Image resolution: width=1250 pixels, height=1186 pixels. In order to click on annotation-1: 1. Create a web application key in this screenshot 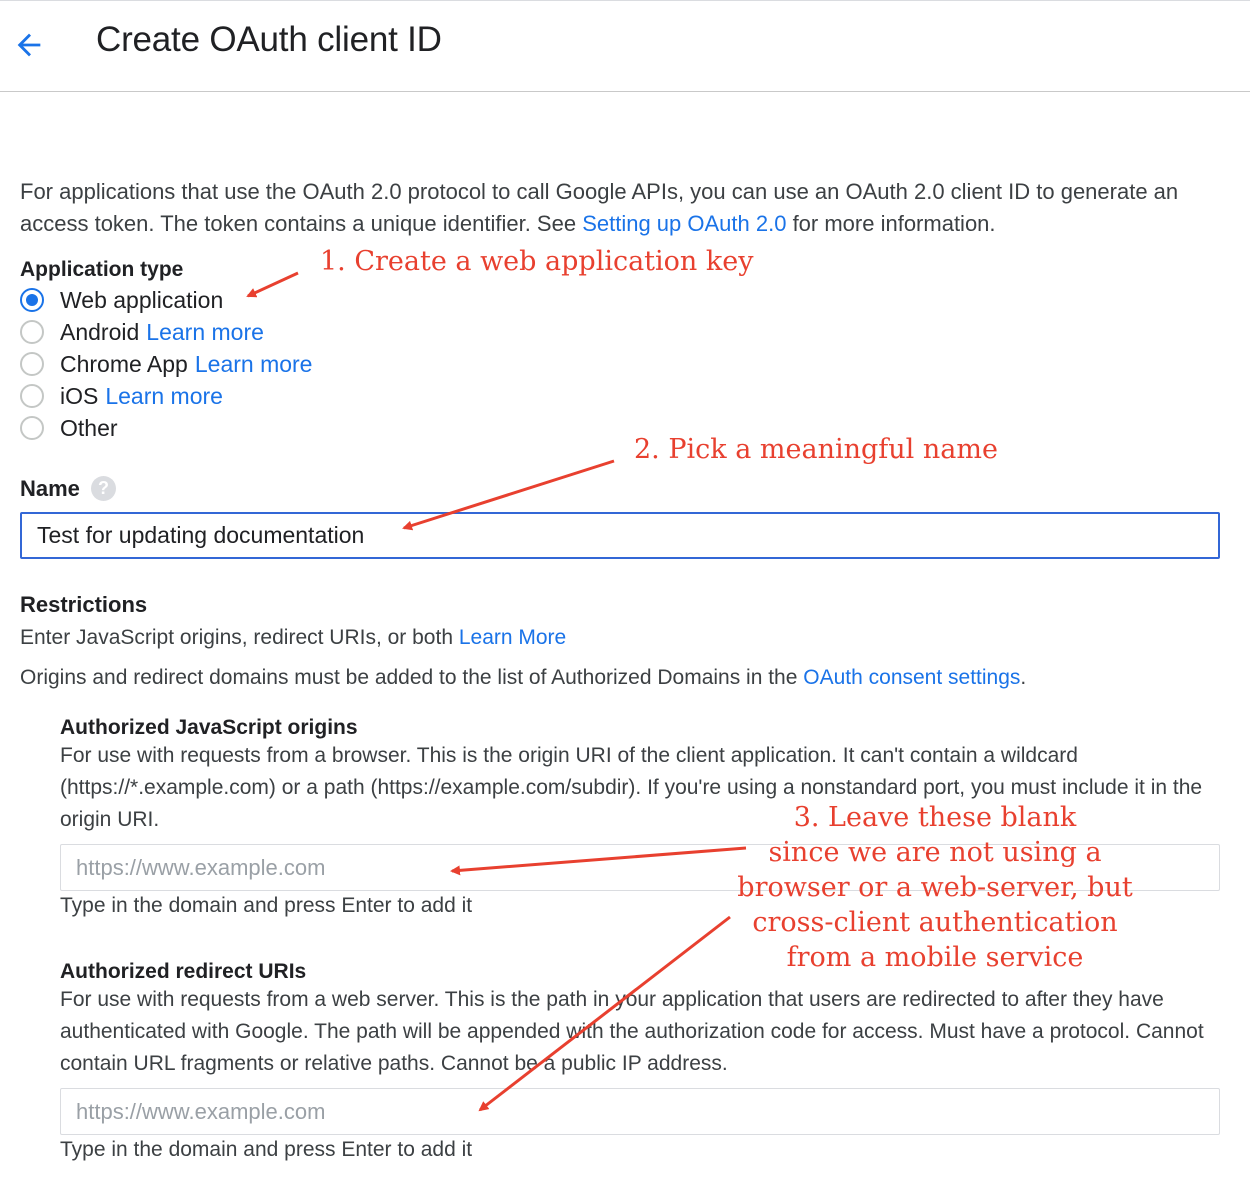, I will do `click(537, 261)`.